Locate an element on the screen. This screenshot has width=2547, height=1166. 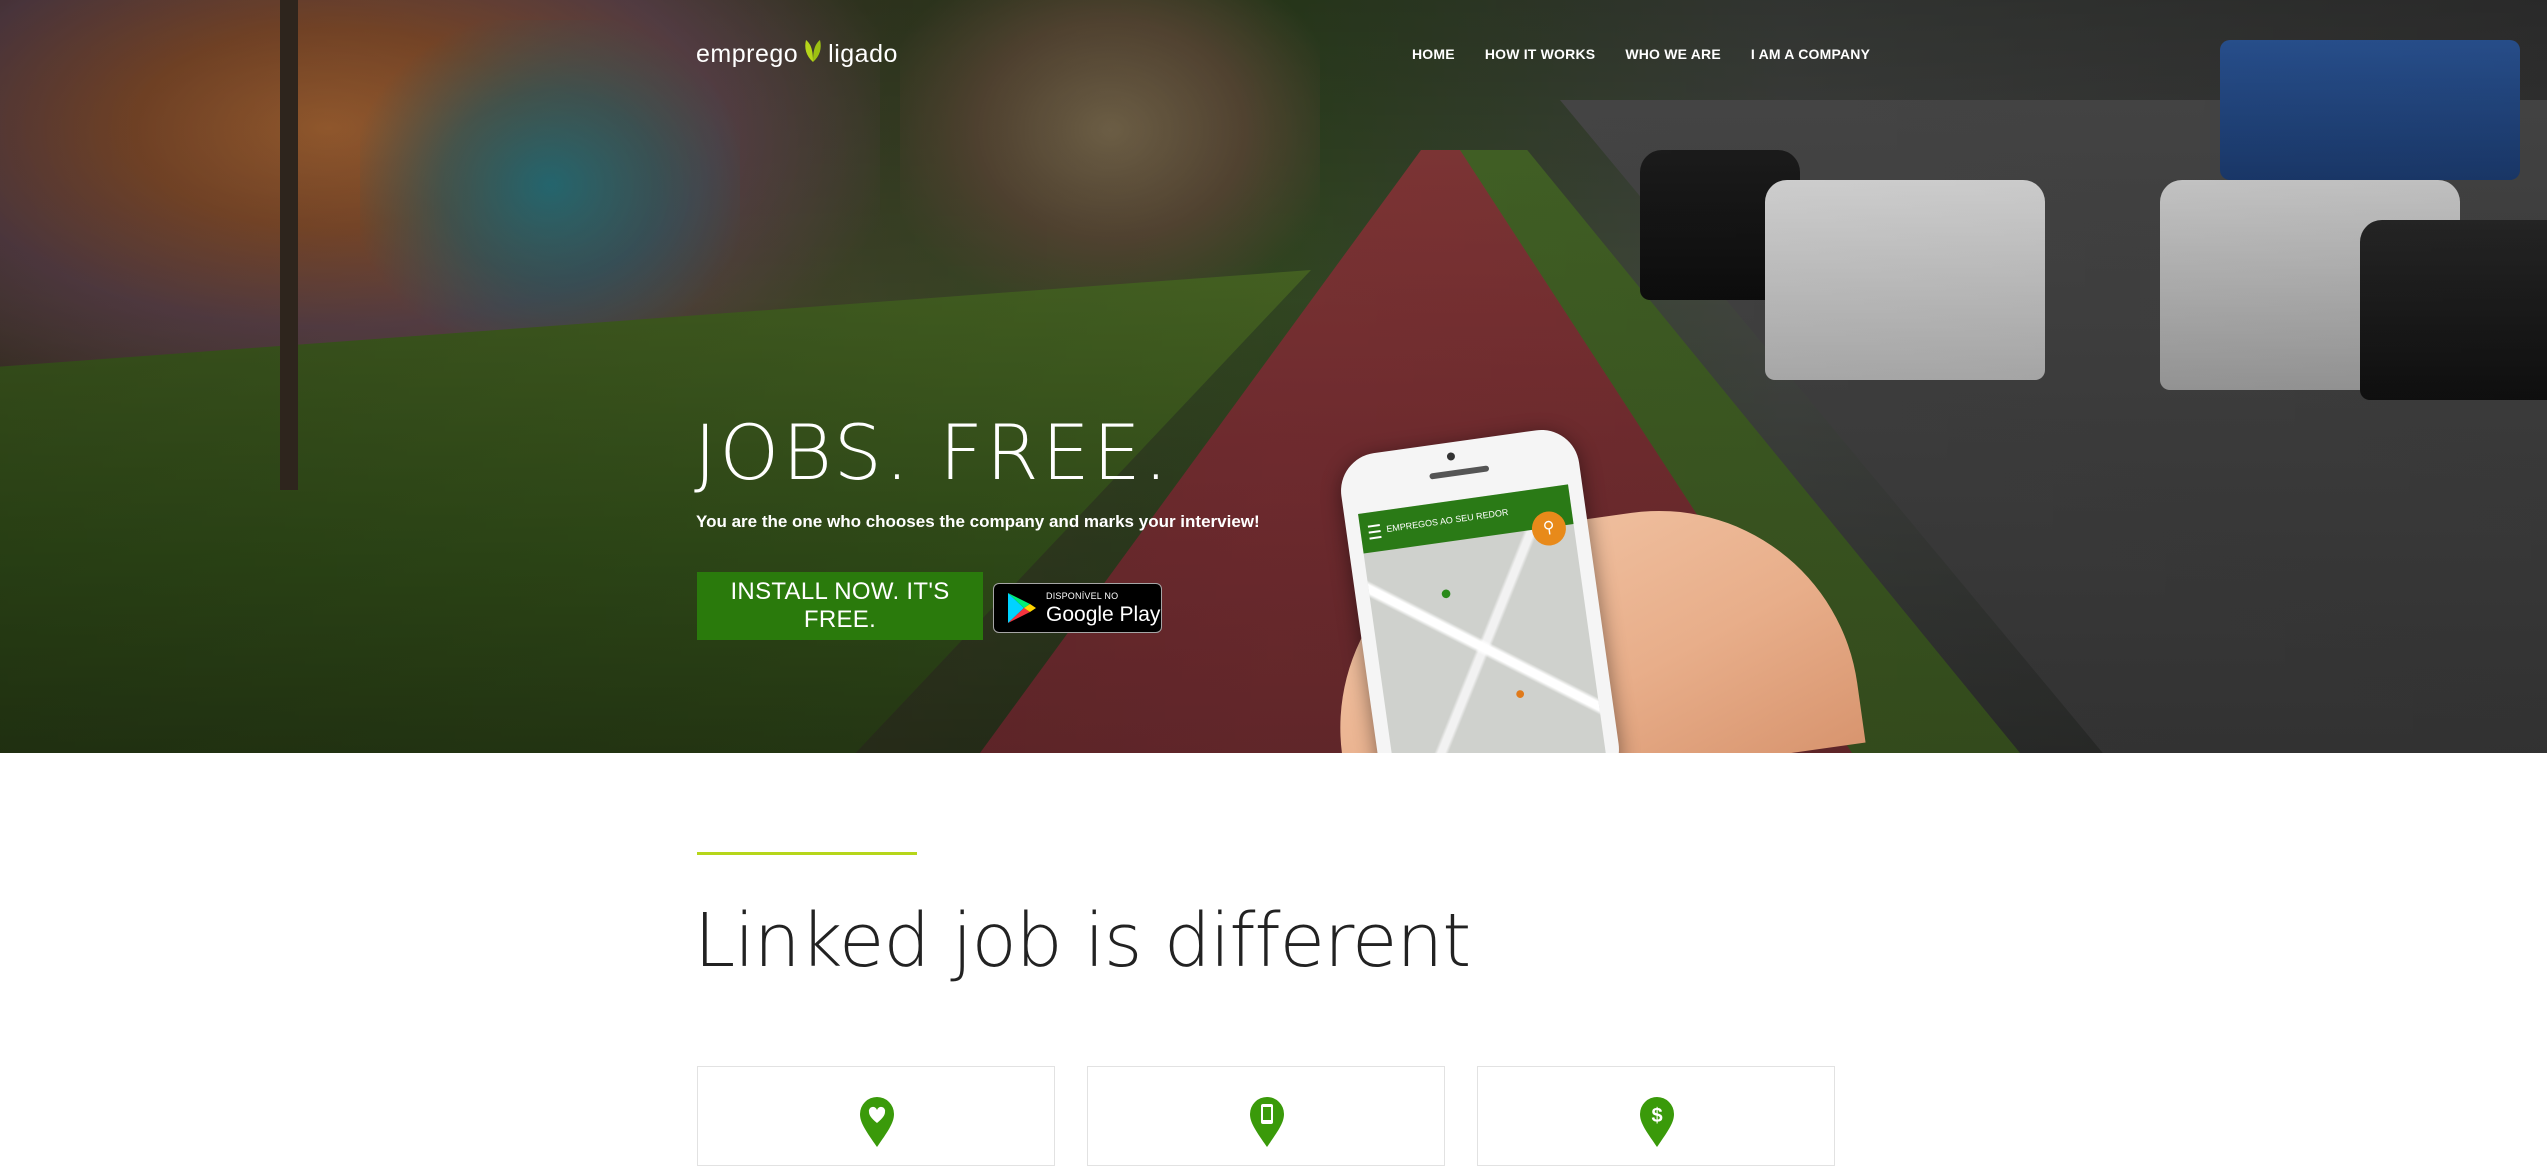
google-play-badge: DISPONÍVEL NO Google Play is located at coordinates (1077, 608).